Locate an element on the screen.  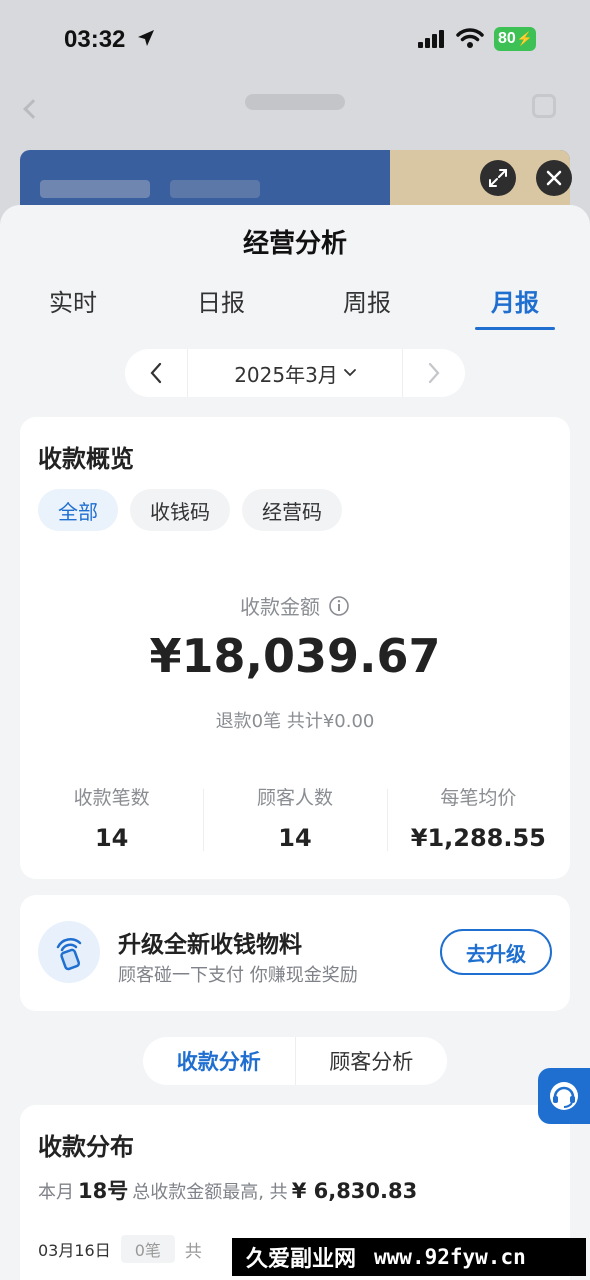
battery-indicator: 80 ⚡ is located at coordinates (515, 39).